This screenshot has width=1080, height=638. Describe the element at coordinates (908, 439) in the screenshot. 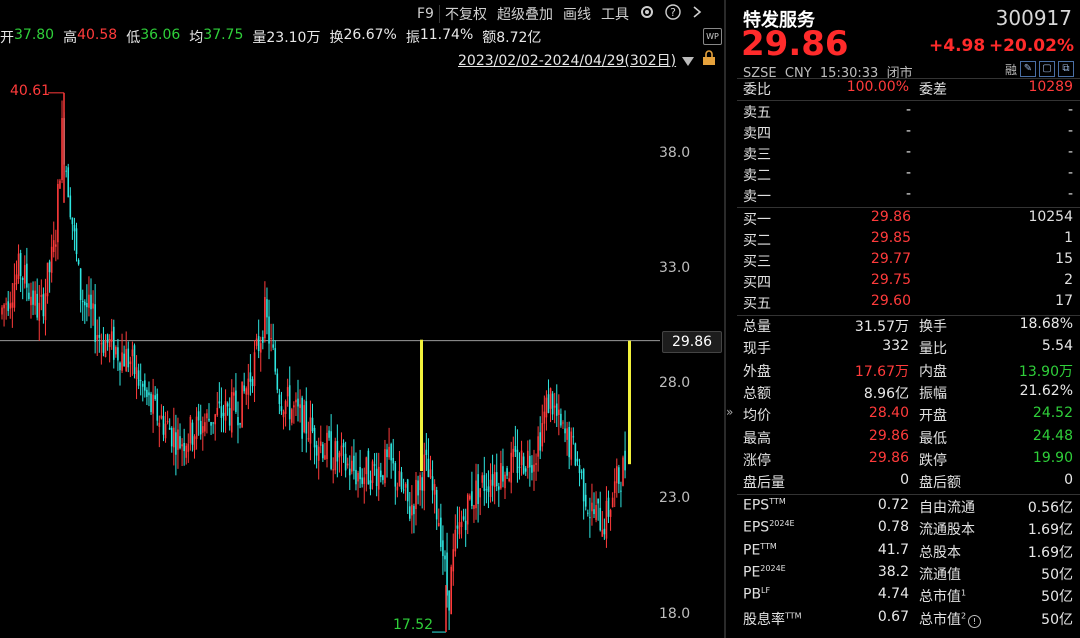

I see `stat-row: 最高 29.86 最低 24.48` at that location.